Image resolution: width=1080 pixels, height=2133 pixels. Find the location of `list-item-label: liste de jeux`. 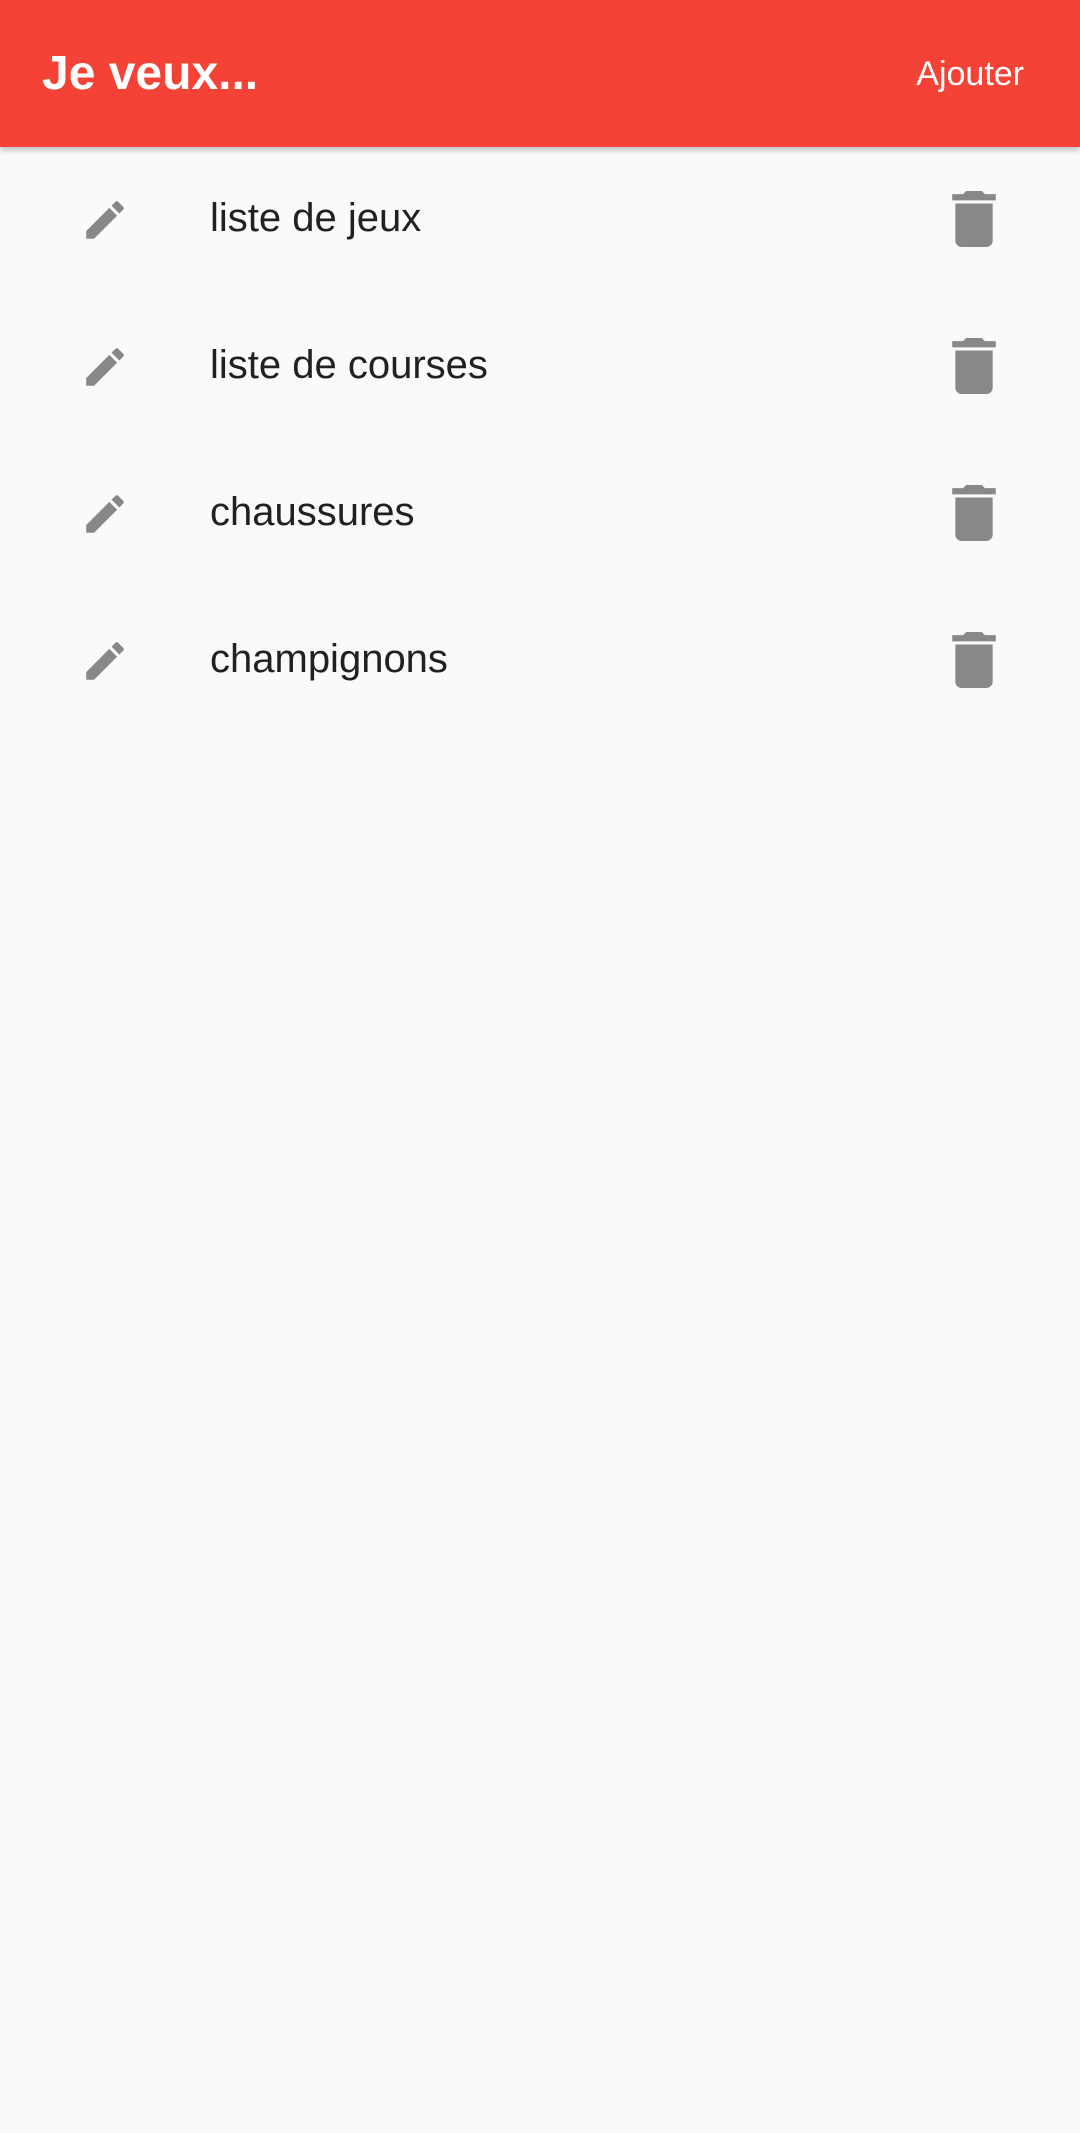

list-item-label: liste de jeux is located at coordinates (316, 218).